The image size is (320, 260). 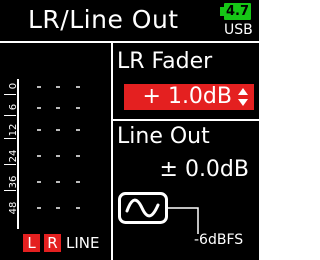 What do you see at coordinates (13, 86) in the screenshot?
I see `meter-scale-label: 0` at bounding box center [13, 86].